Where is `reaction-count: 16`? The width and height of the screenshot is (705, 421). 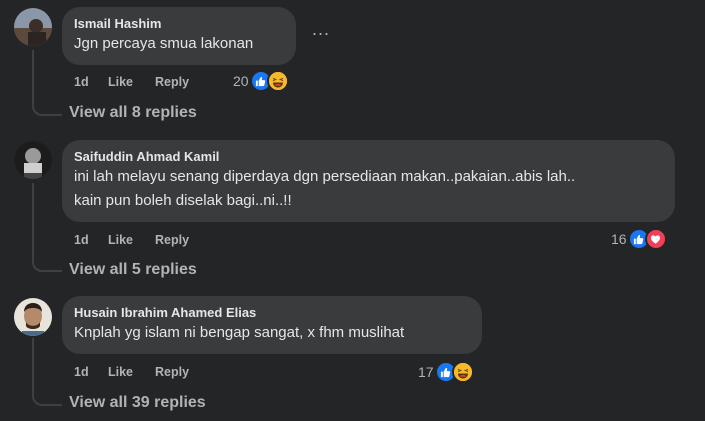 reaction-count: 16 is located at coordinates (619, 239).